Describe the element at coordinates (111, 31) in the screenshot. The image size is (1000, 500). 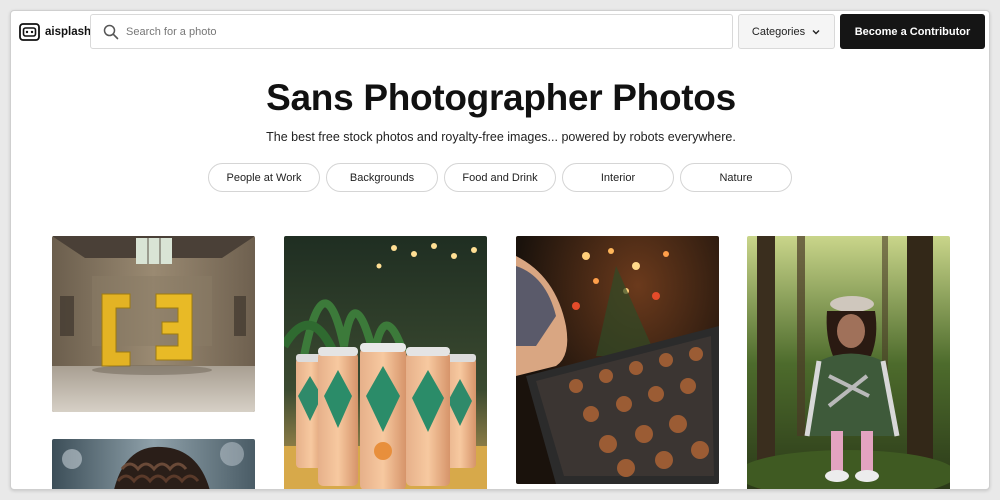
I see `search-icon` at that location.